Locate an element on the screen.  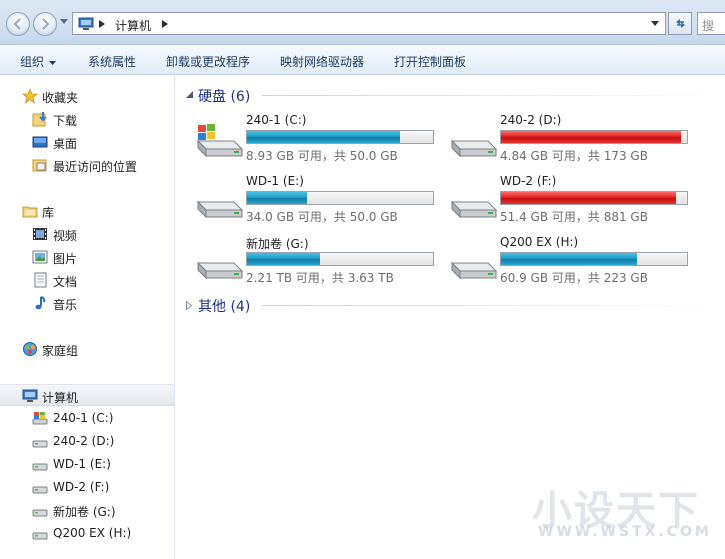
pictures-icon is located at coordinates (40, 257).